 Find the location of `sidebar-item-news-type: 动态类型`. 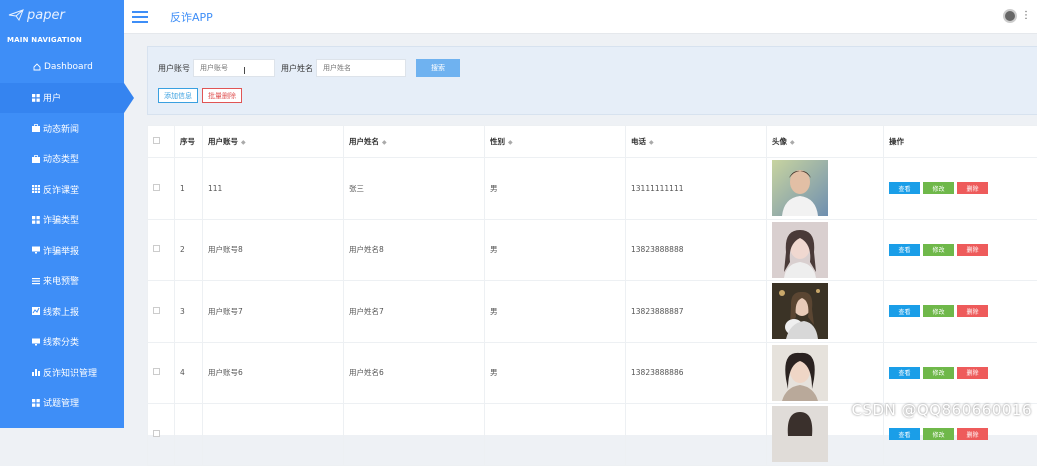

sidebar-item-news-type: 动态类型 is located at coordinates (62, 159).